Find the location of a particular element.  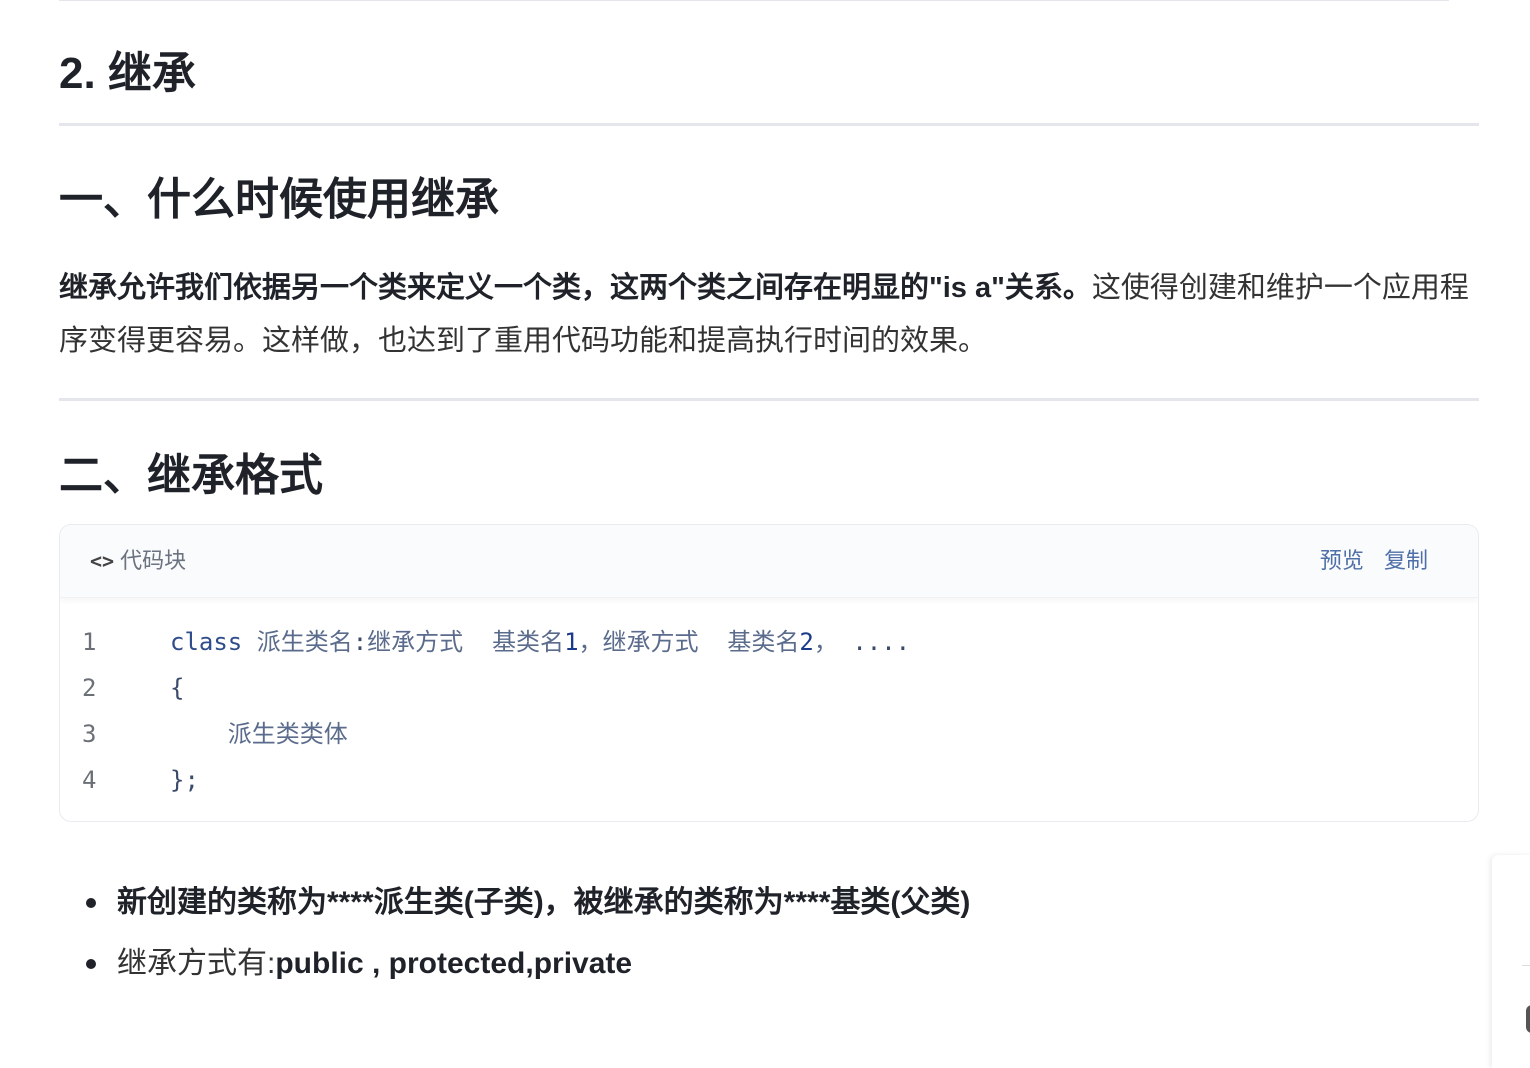

preview-button: 预览 is located at coordinates (1342, 560).